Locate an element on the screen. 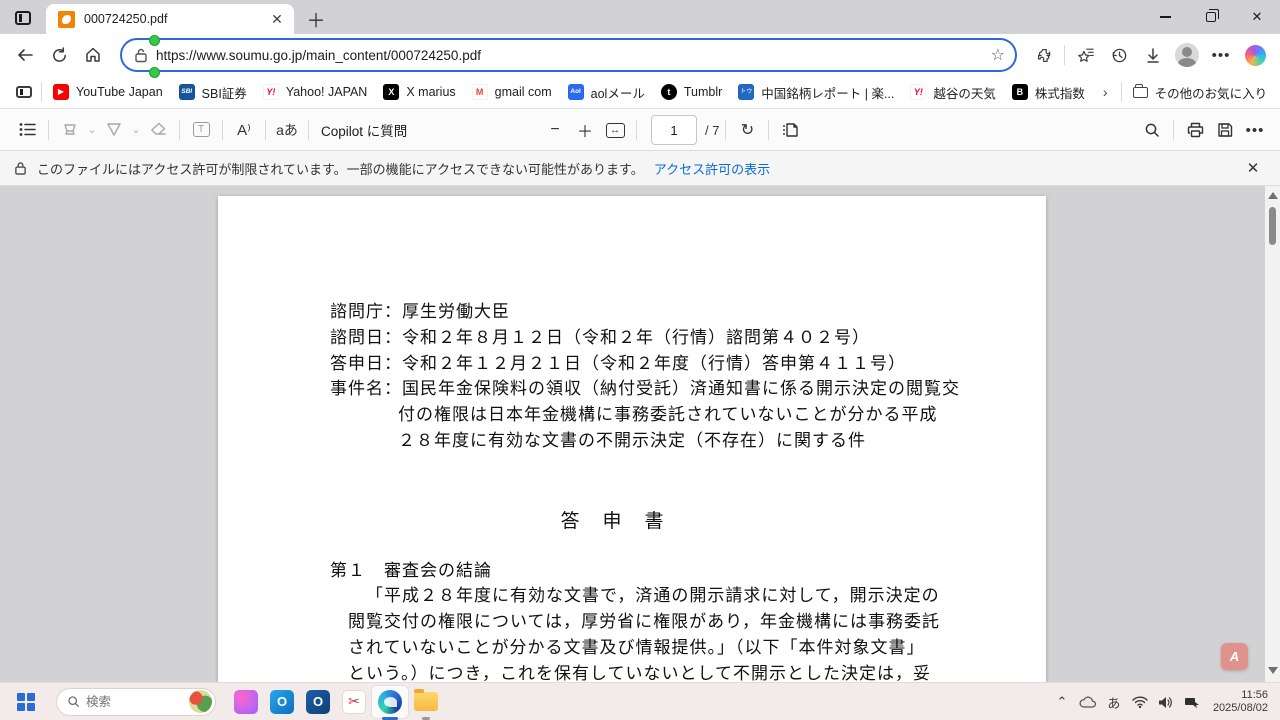 The height and width of the screenshot is (720, 1280). history-button is located at coordinates (1119, 55).